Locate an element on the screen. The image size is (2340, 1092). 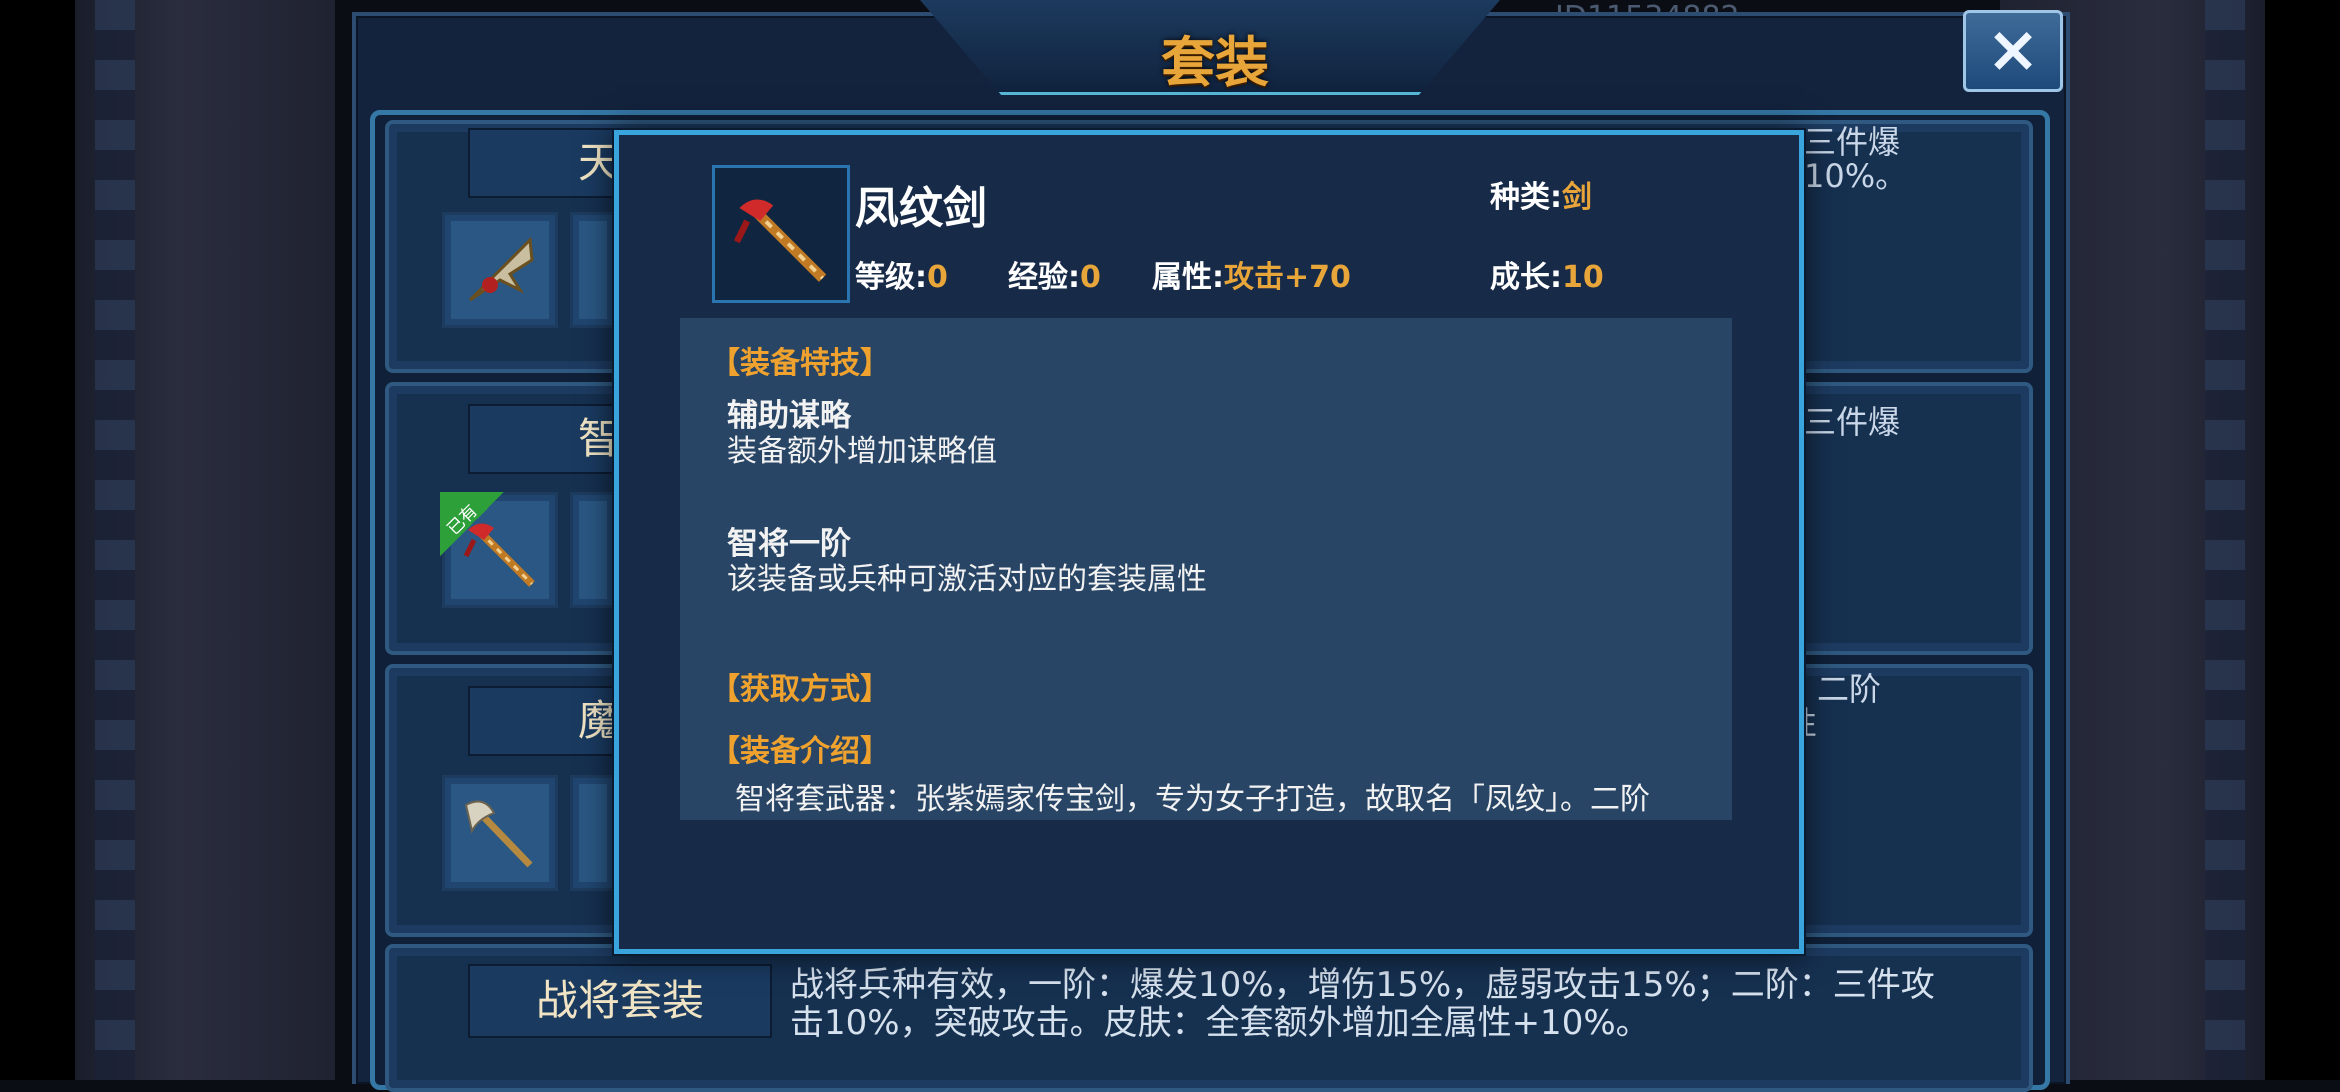
skill-desc: 装备额外增加谋略值 is located at coordinates (862, 451).